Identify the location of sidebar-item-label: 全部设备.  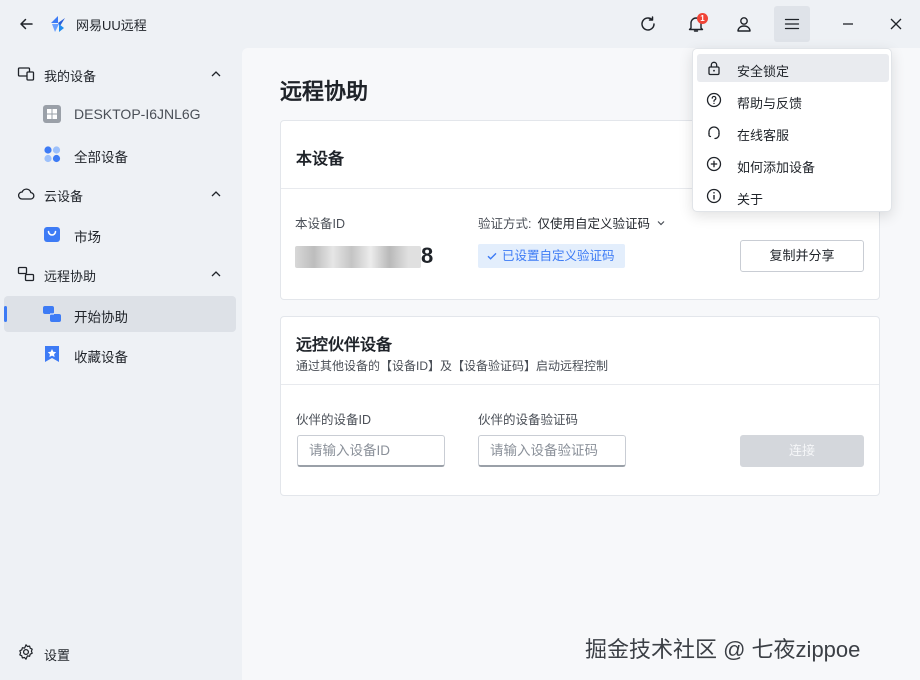
(101, 157).